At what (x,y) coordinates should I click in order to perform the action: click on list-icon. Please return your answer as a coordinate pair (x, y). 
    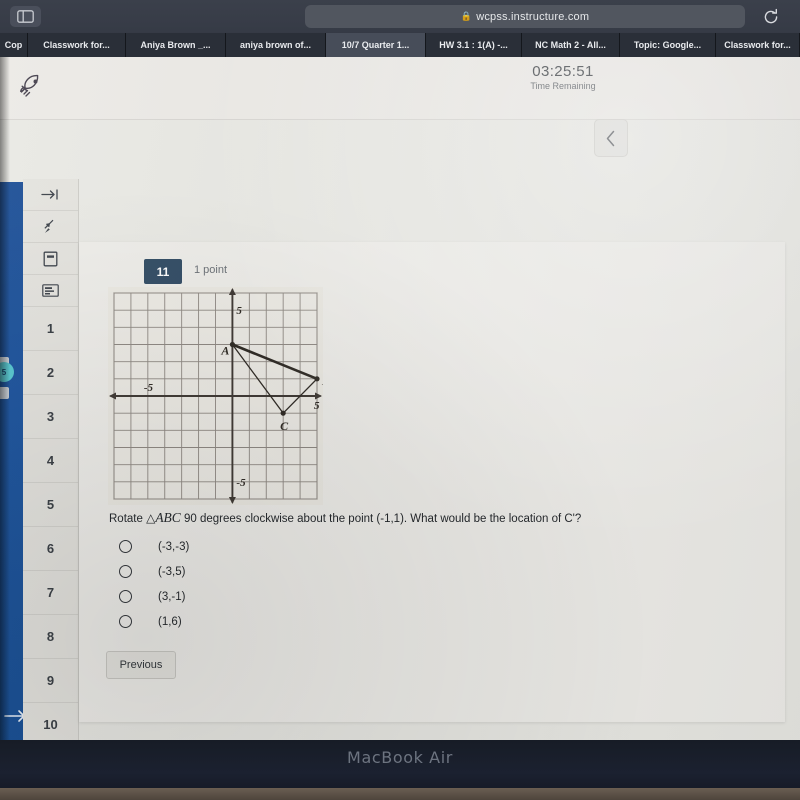
    Looking at the image, I should click on (50, 291).